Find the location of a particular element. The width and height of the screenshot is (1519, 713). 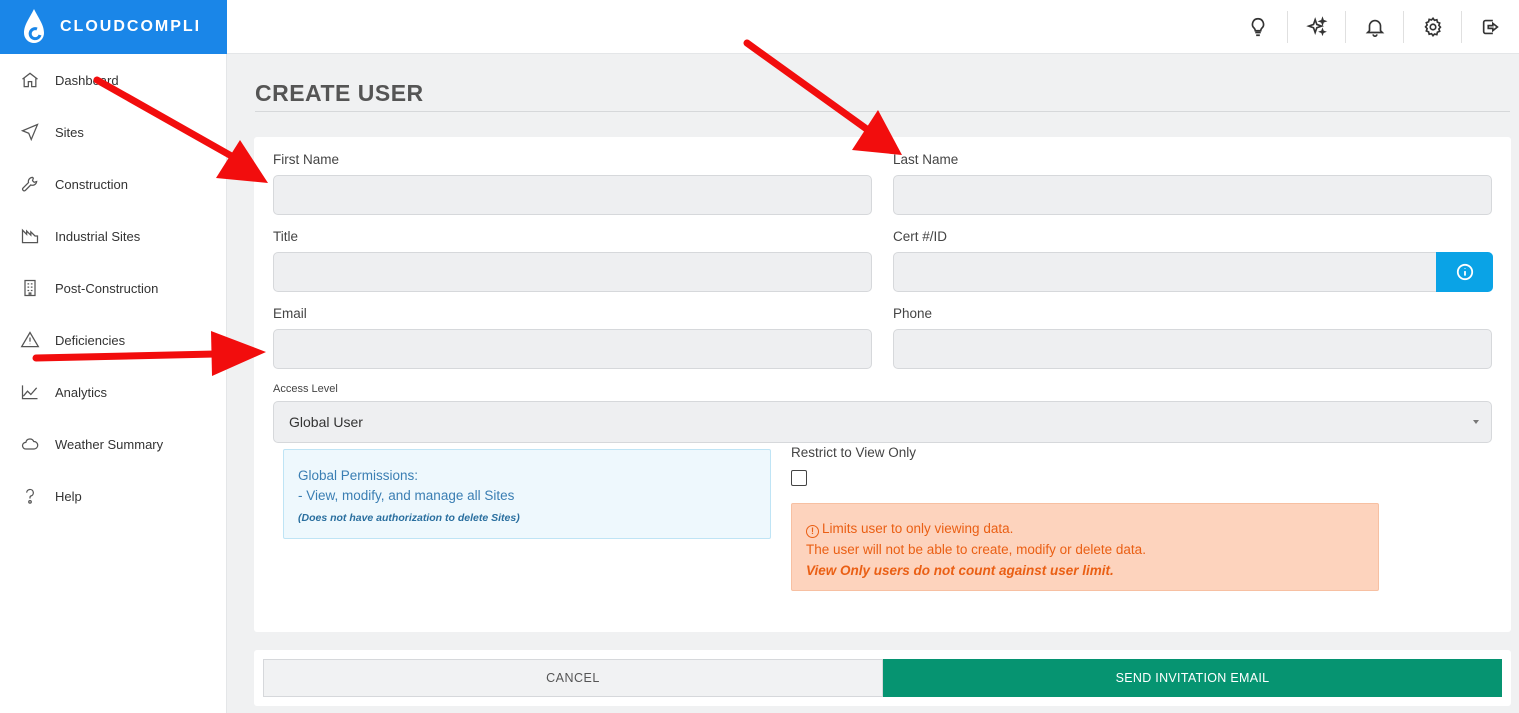

info-icon is located at coordinates (1464, 272).